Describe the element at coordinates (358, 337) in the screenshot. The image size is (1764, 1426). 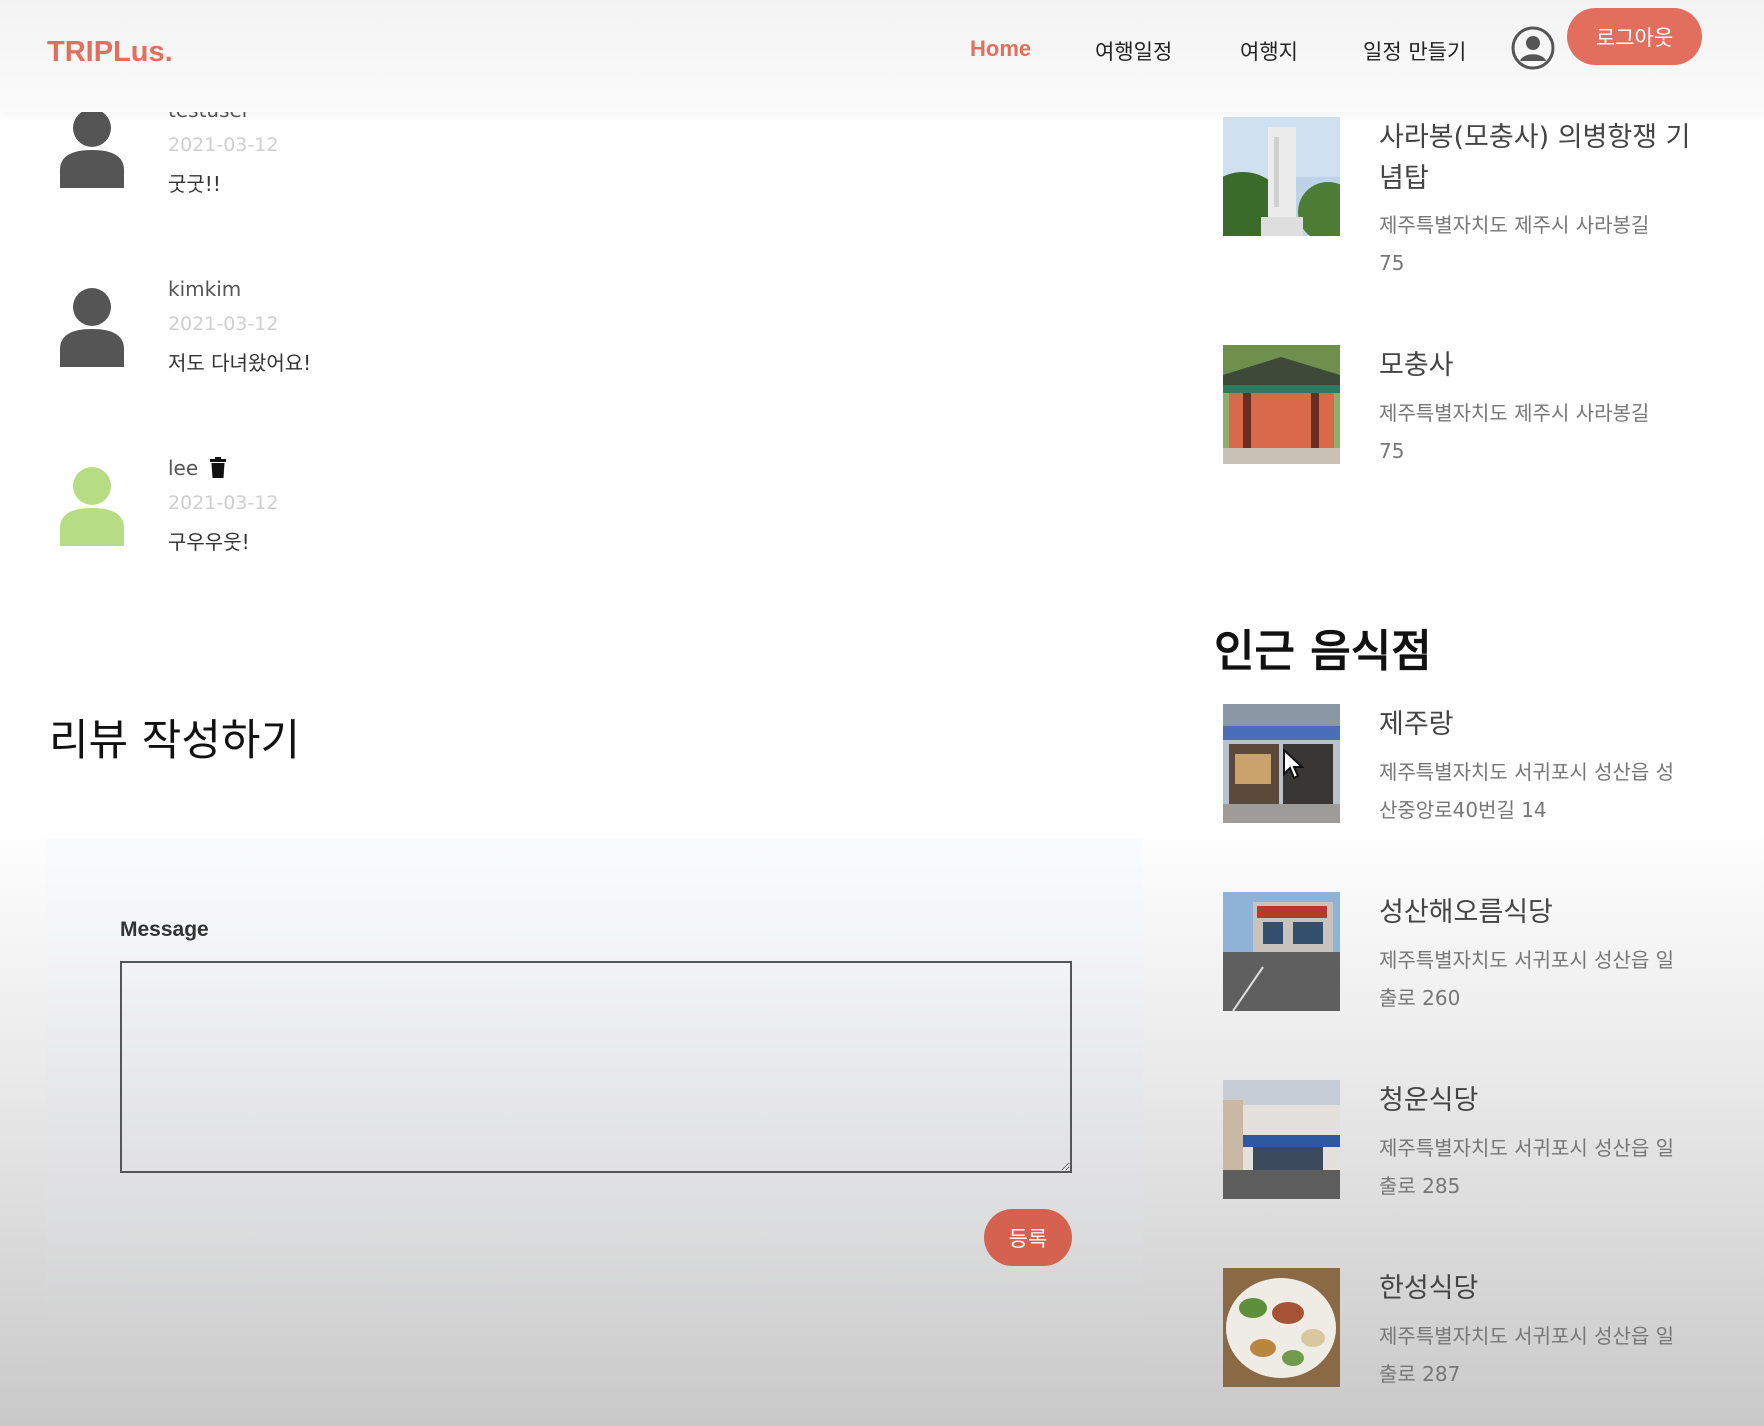
I see `comment-item: kimkim 2021-03-12 저도 다녀왔어요!` at that location.